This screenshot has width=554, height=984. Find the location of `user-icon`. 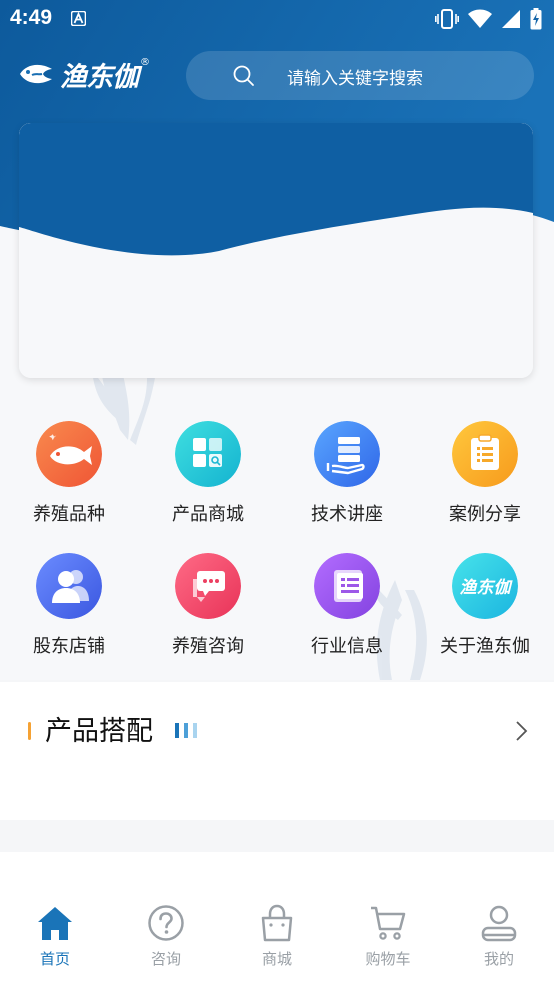

user-icon is located at coordinates (499, 923).